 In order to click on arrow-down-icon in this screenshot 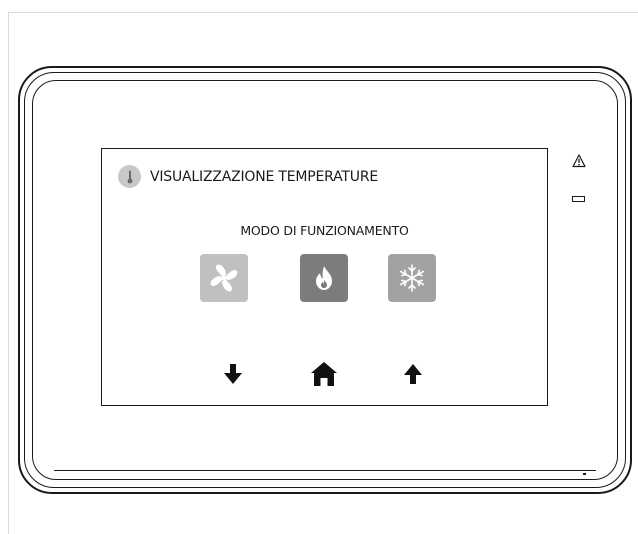, I will do `click(233, 374)`.